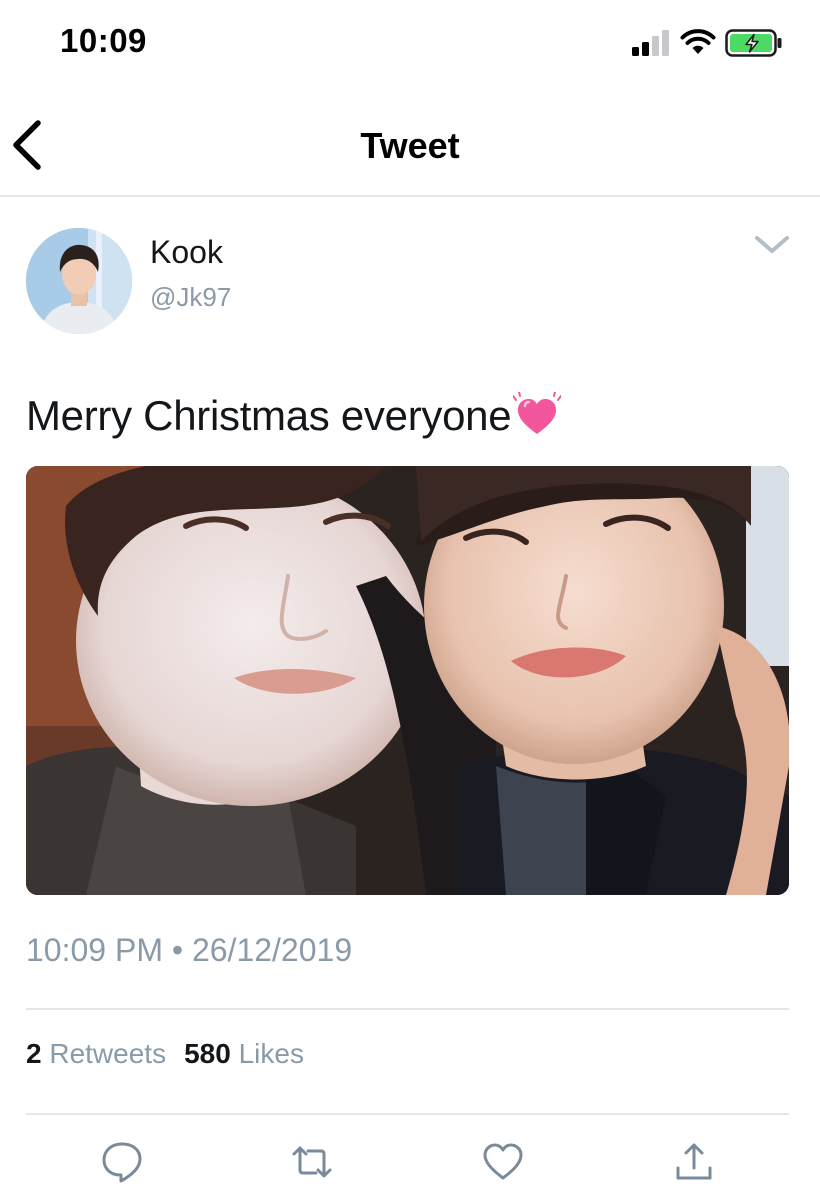 This screenshot has width=820, height=1200. I want to click on reply-button, so click(122, 1162).